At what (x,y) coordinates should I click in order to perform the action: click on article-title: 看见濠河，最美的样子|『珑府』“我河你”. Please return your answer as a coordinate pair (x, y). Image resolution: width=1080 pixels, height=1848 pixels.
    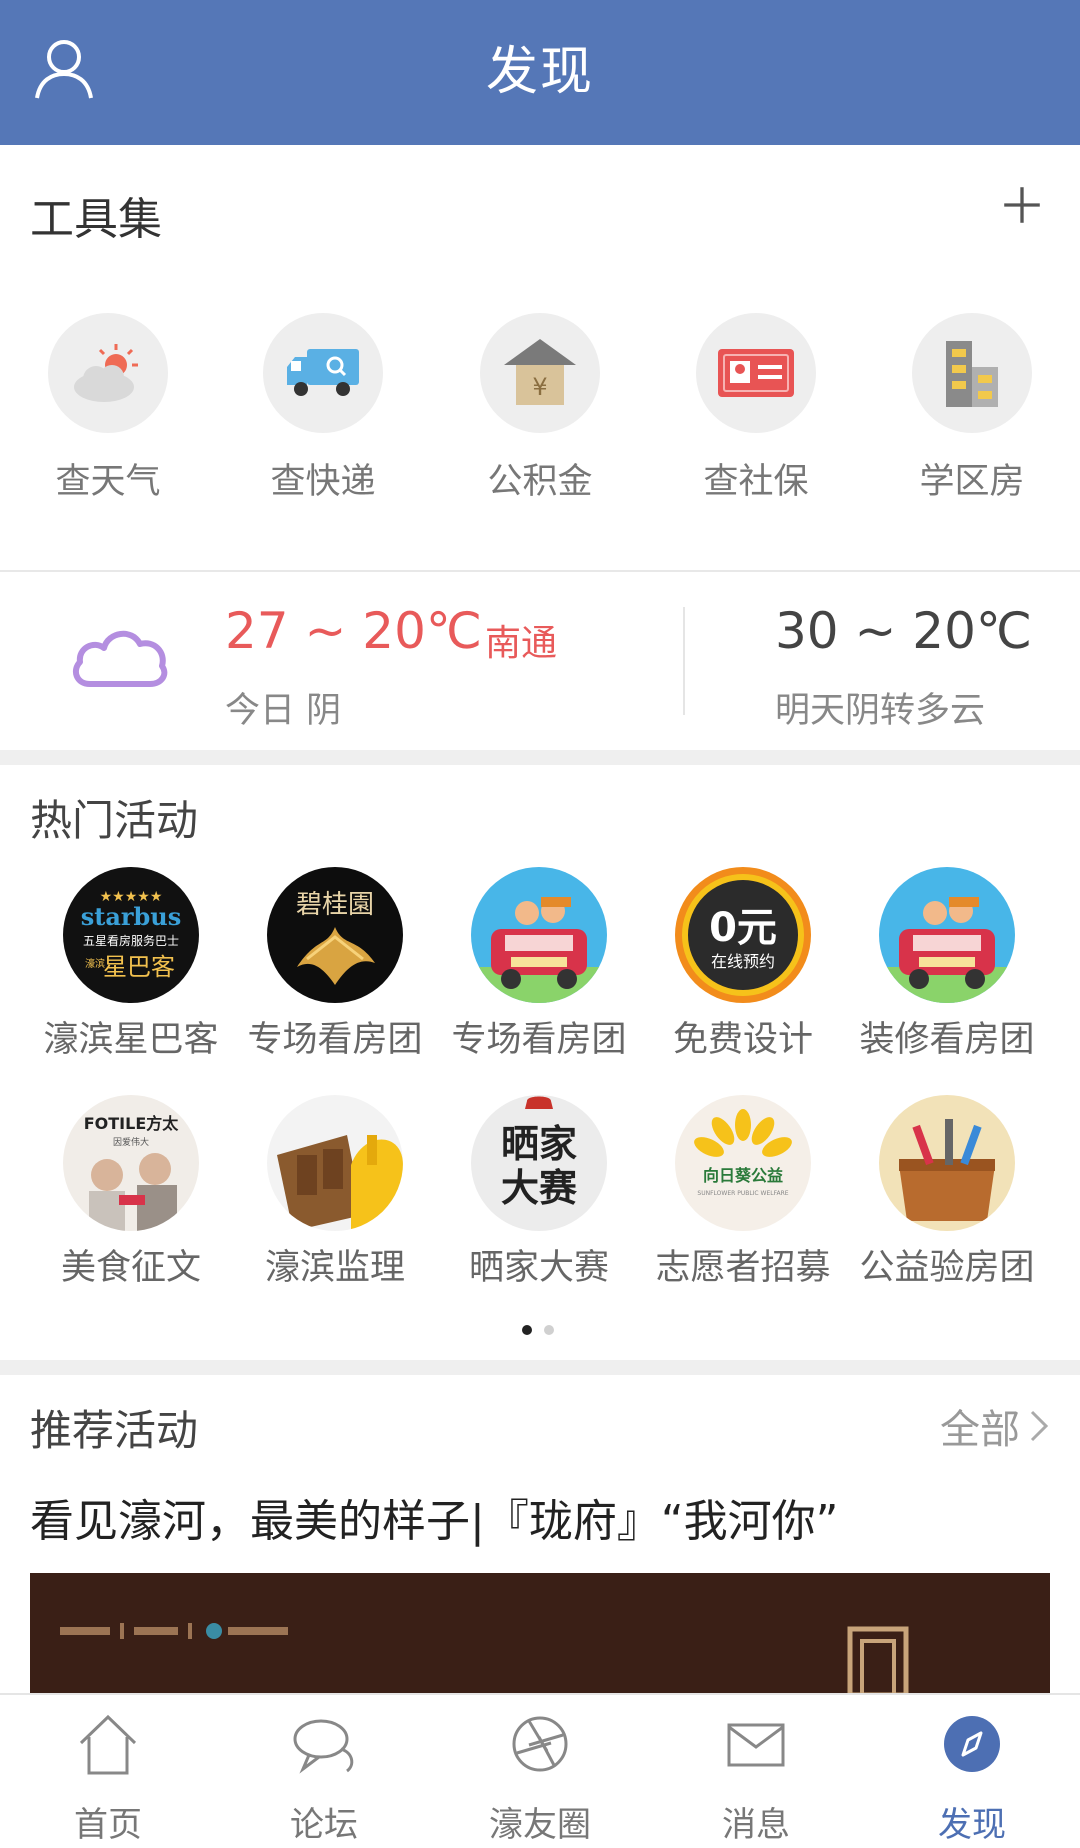
    Looking at the image, I should click on (434, 1517).